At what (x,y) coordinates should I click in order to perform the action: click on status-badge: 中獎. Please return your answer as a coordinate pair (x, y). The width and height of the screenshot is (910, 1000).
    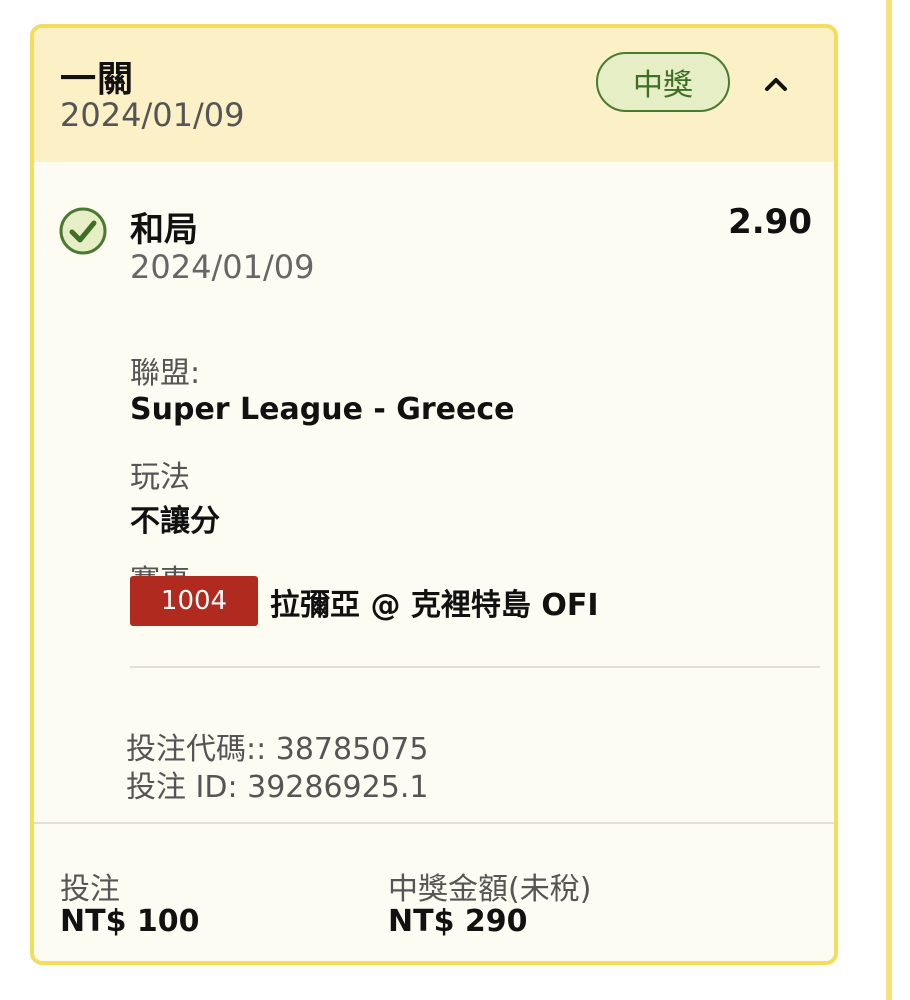
    Looking at the image, I should click on (663, 82).